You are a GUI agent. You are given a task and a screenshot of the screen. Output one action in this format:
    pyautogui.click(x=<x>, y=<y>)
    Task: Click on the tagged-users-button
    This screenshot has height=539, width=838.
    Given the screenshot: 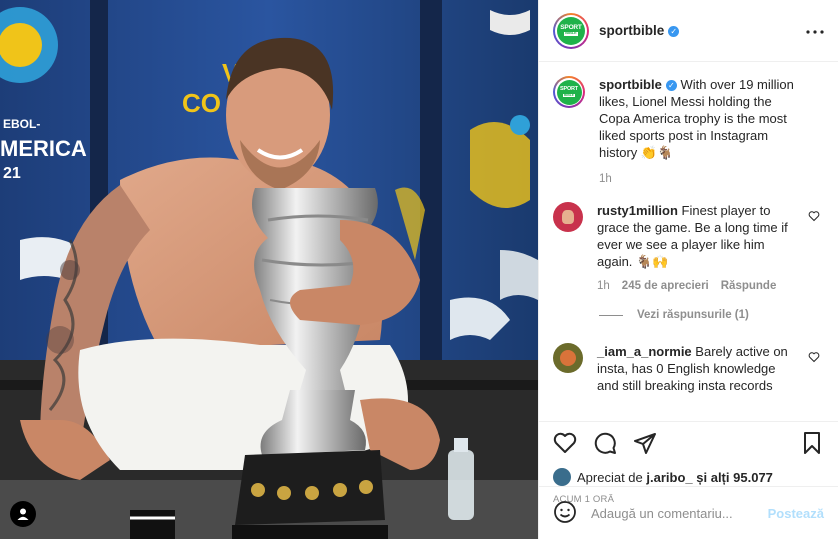 What is the action you would take?
    pyautogui.click(x=23, y=514)
    